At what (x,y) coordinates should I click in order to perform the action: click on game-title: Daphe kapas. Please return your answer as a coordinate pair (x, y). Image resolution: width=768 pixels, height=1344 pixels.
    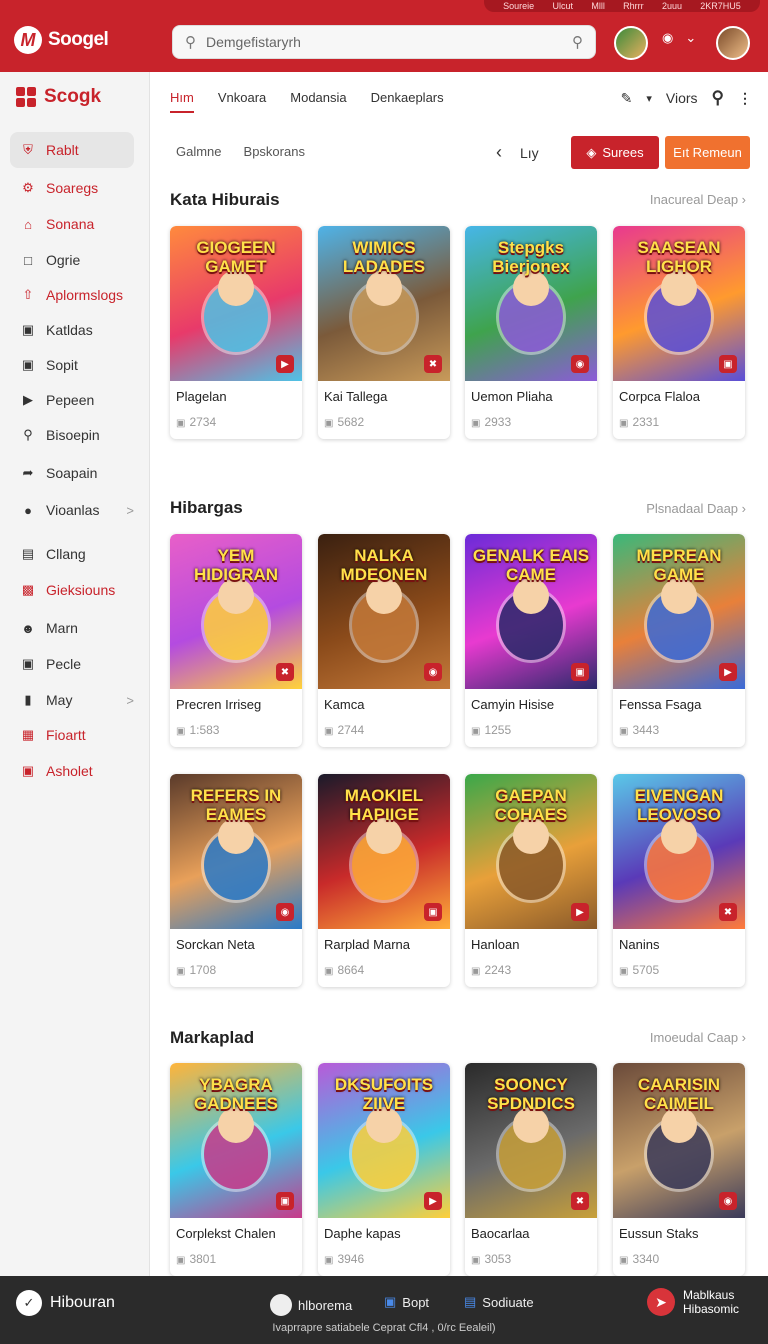
    Looking at the image, I should click on (362, 1233).